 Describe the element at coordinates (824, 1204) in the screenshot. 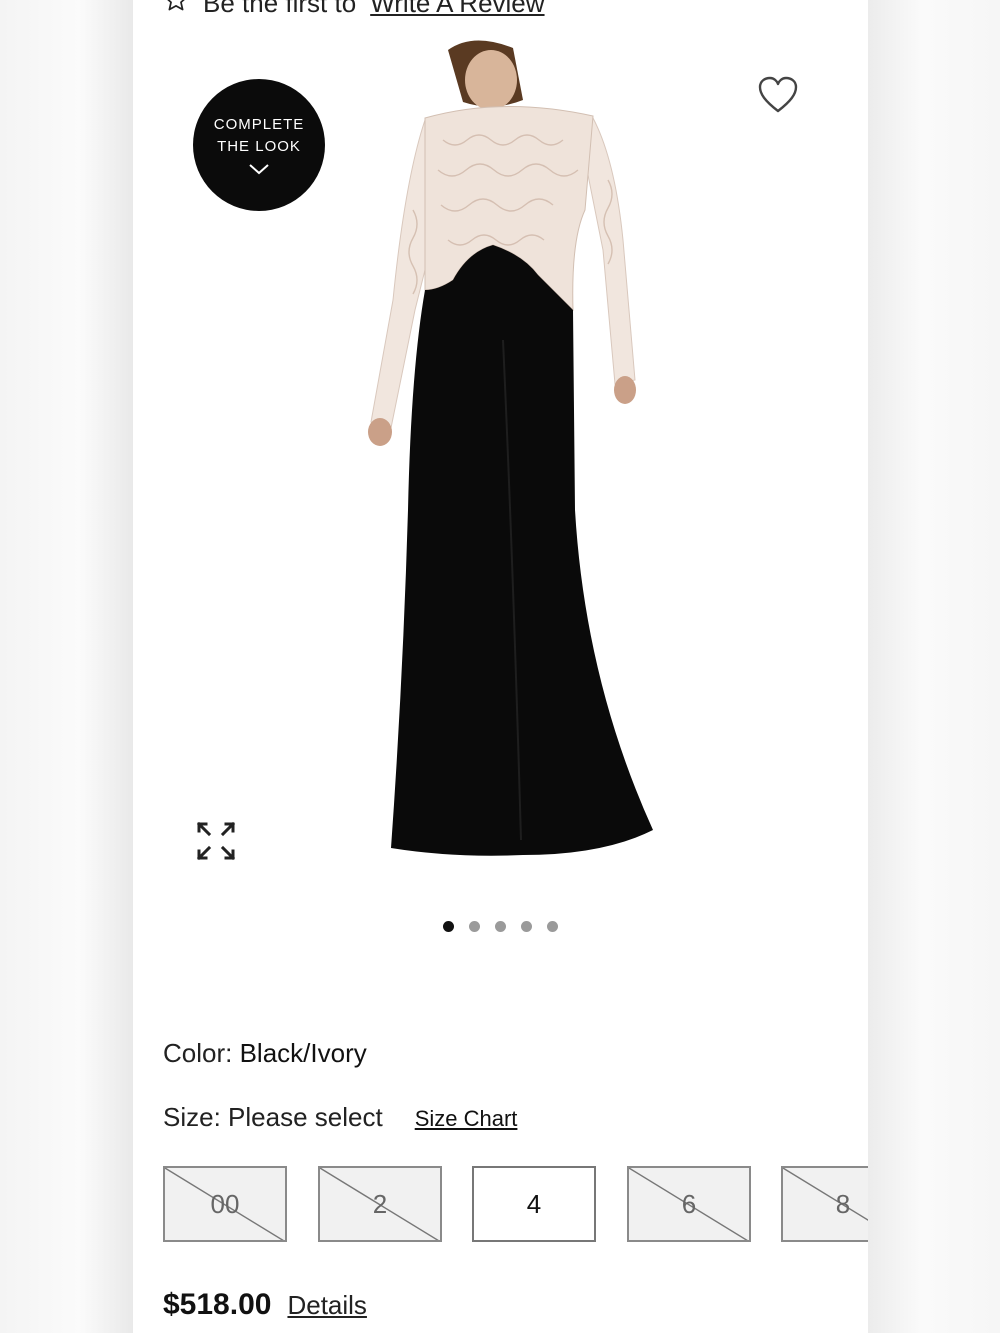

I see `size-option-8: 8` at that location.